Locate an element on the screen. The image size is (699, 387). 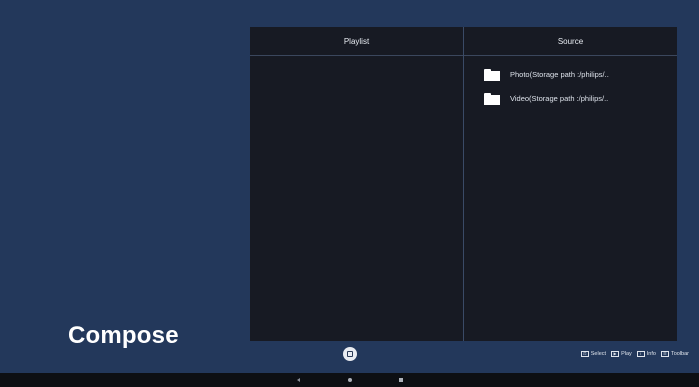
hint-label: Toolbar is located at coordinates (679, 354).